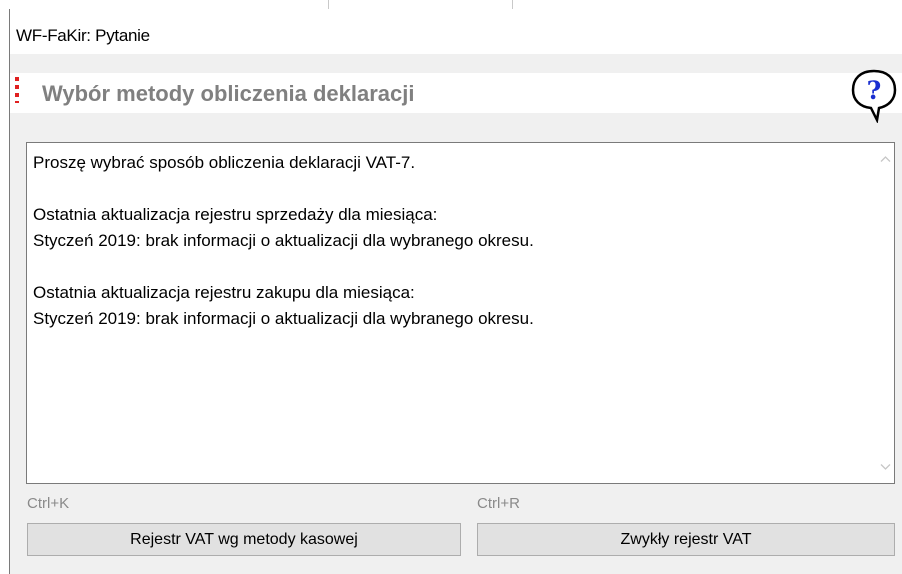 This screenshot has width=902, height=574. Describe the element at coordinates (885, 313) in the screenshot. I see `vertical-scrollbar` at that location.